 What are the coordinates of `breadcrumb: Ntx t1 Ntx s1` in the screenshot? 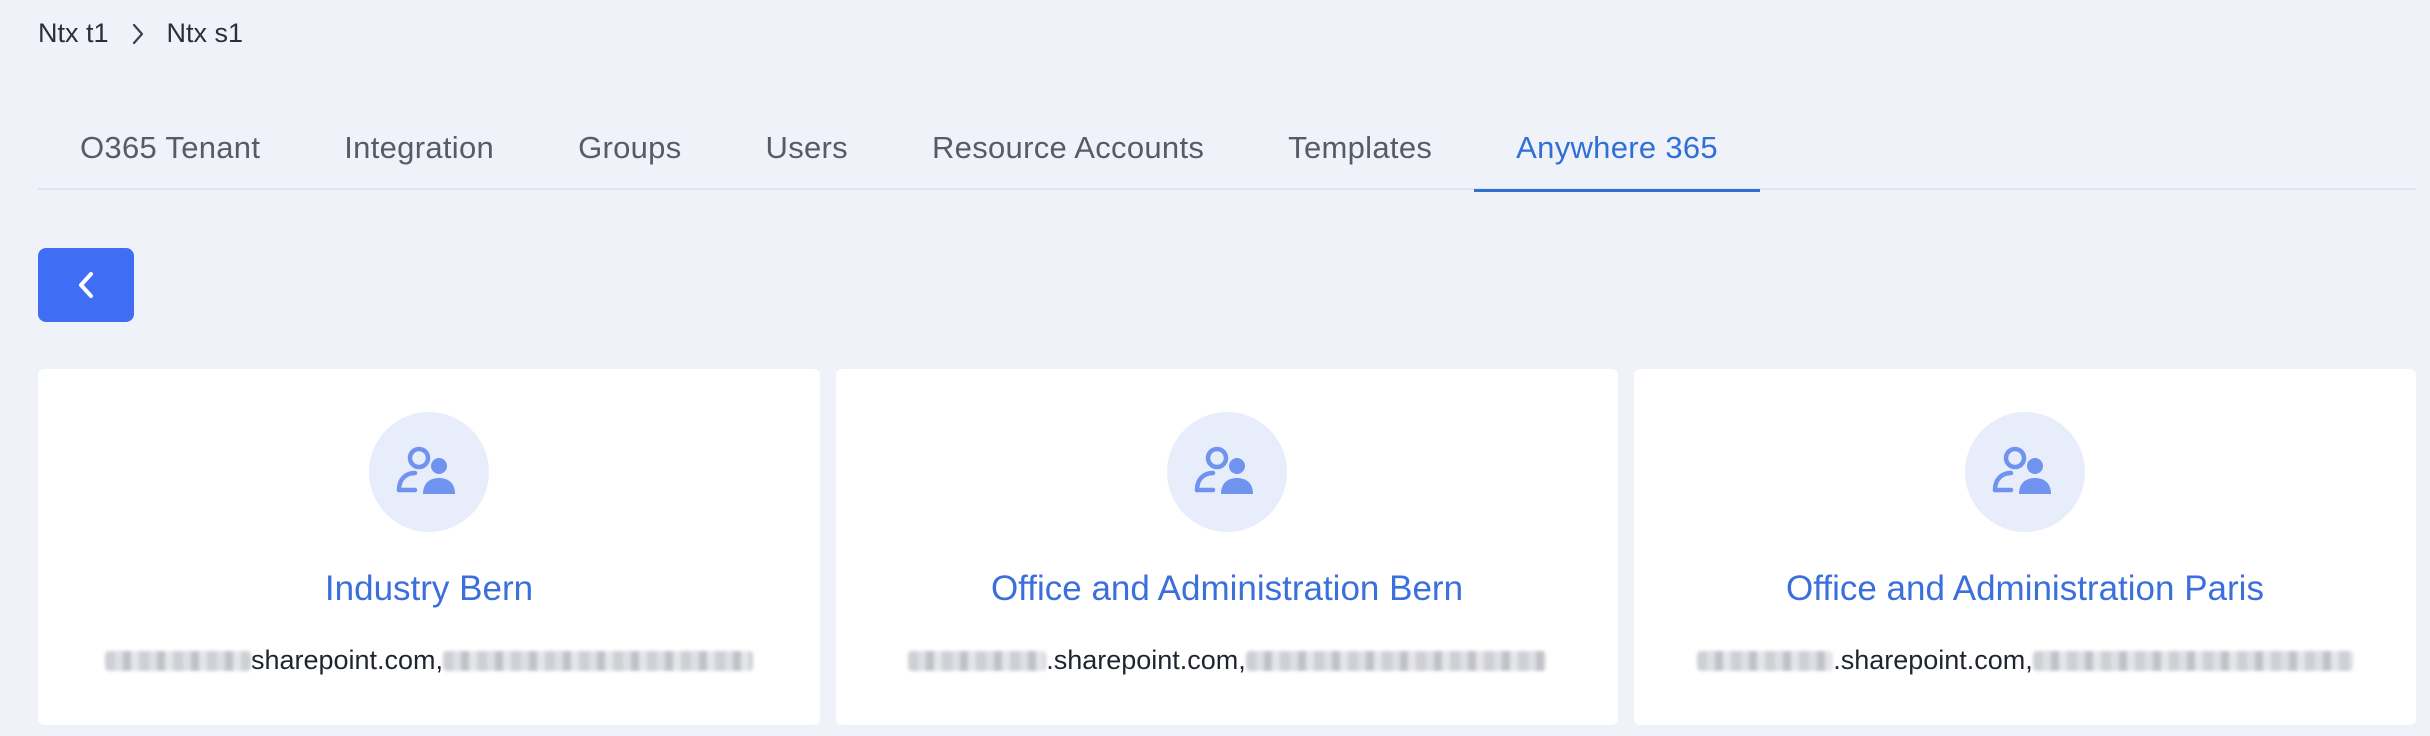 It's located at (140, 33).